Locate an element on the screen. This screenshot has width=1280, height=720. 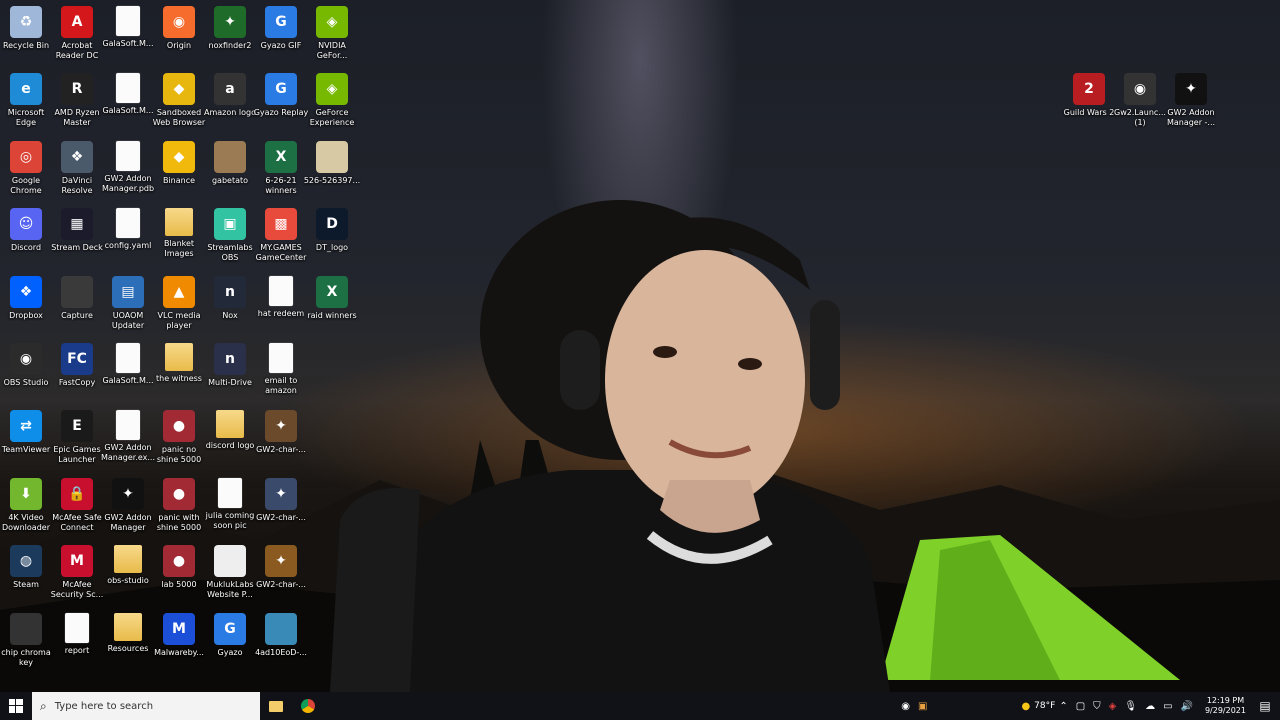
desktop-icon: gabetato is located at coordinates (230, 163).